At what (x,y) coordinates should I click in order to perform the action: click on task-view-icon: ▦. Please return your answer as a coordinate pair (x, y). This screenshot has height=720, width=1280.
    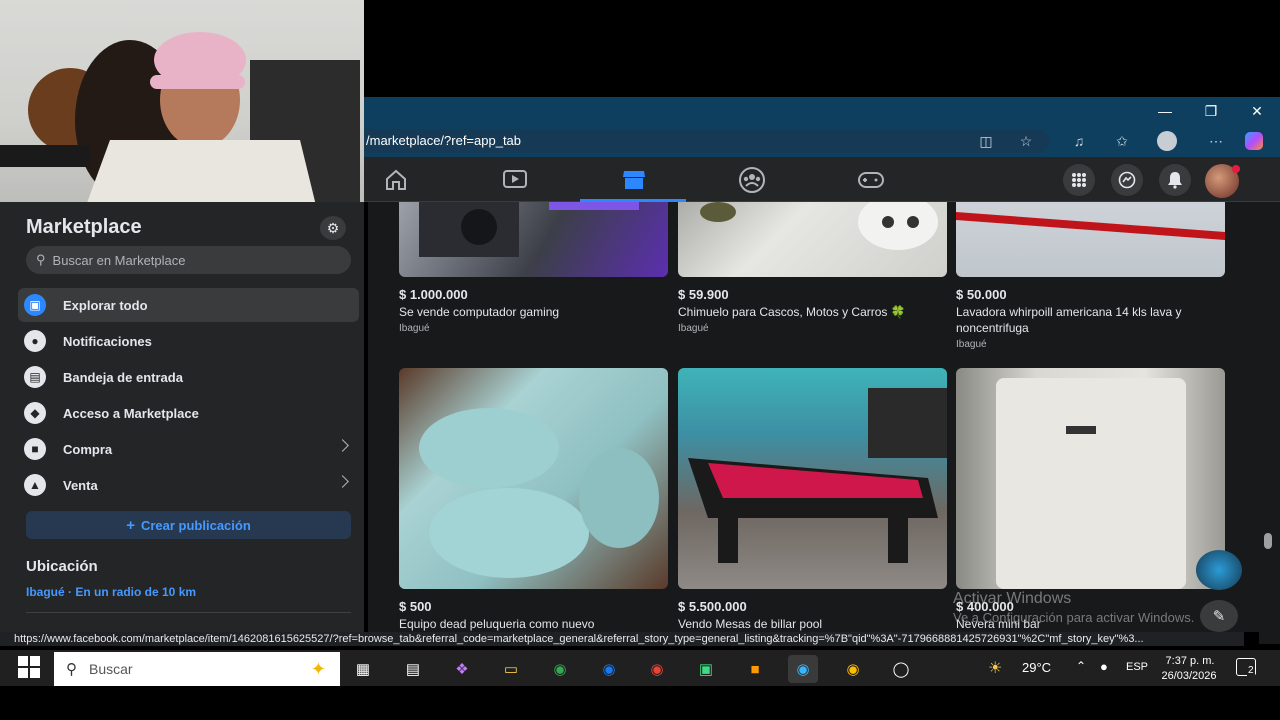
    Looking at the image, I should click on (363, 669).